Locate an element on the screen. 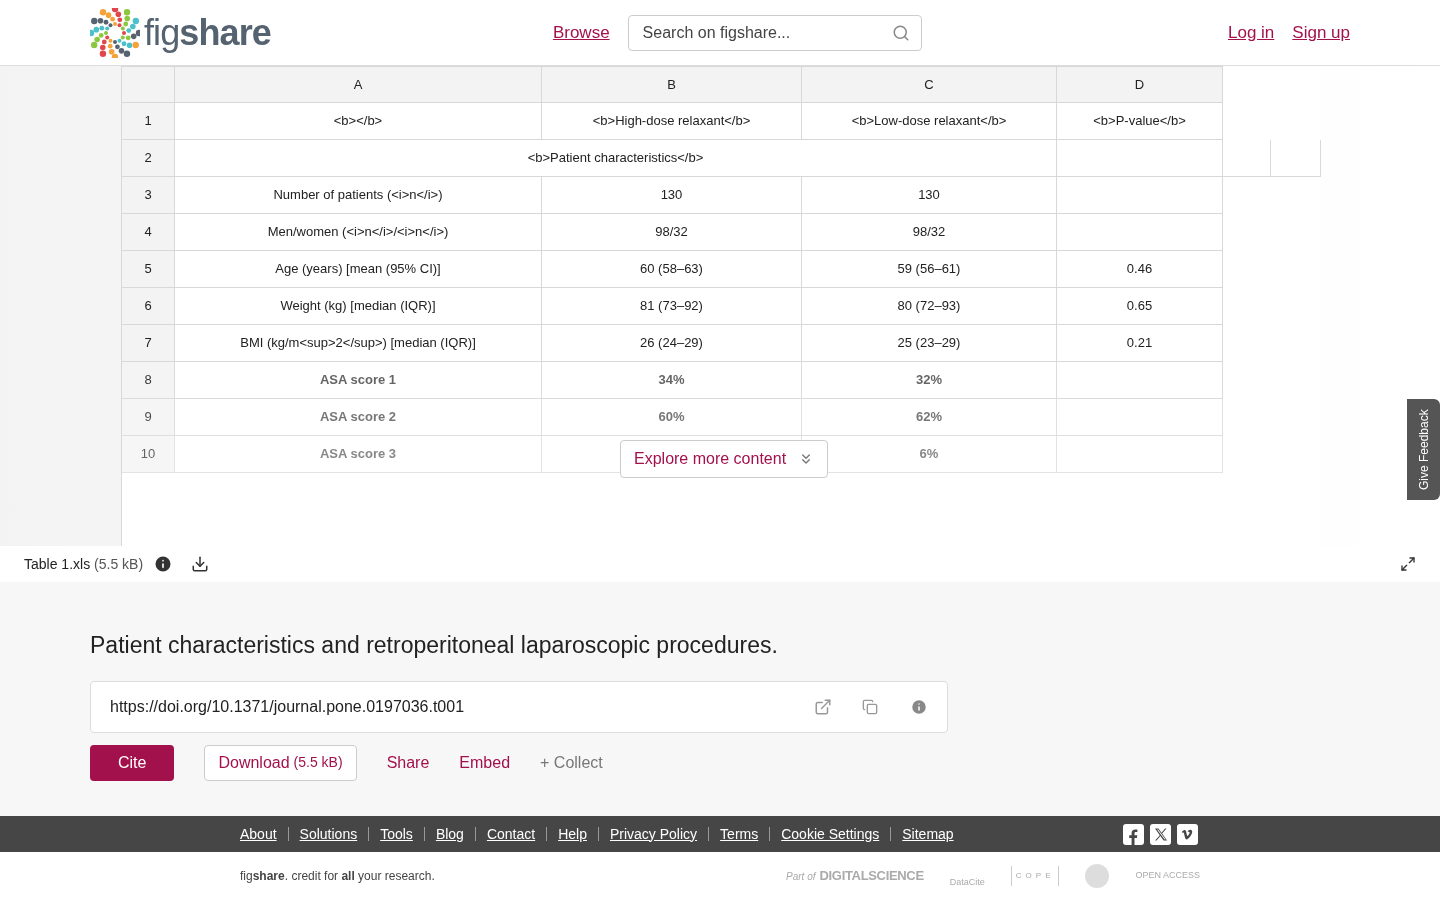  row-number: 8 is located at coordinates (148, 380).